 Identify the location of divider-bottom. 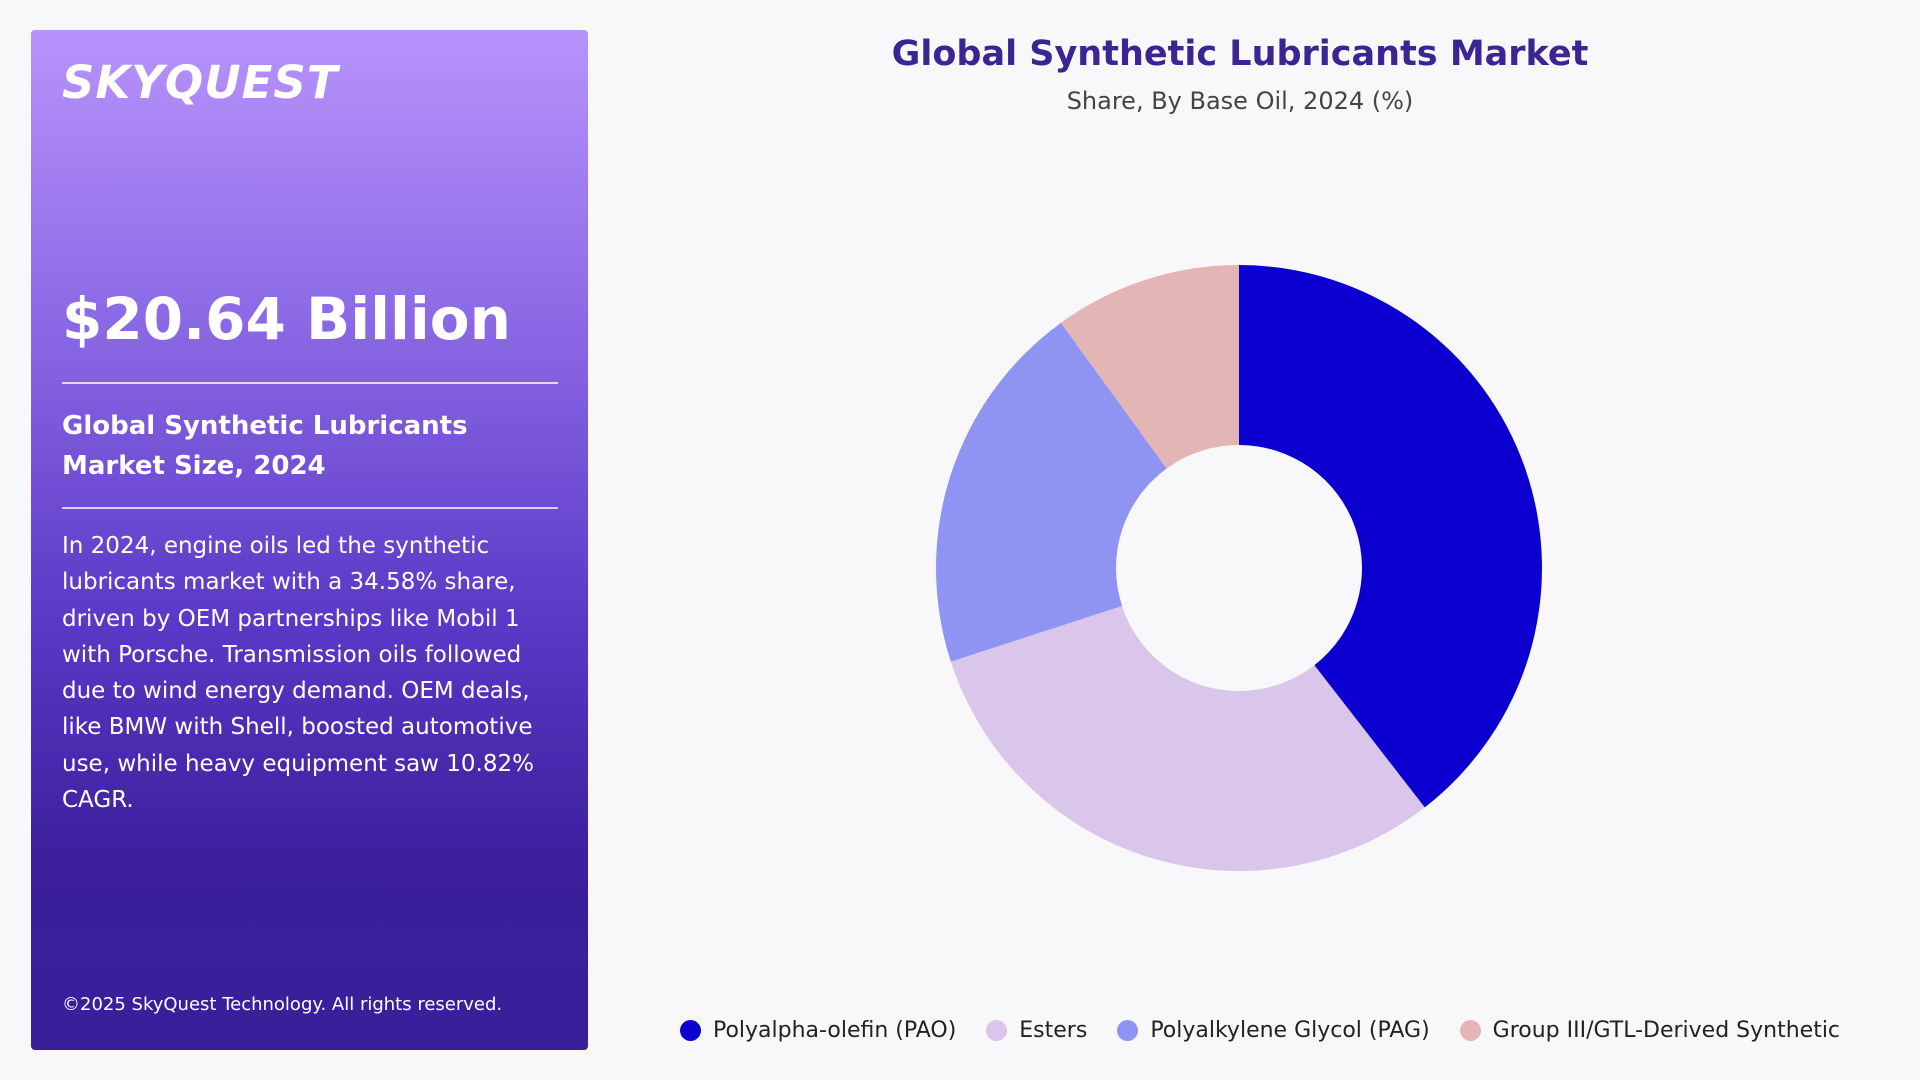
(310, 508).